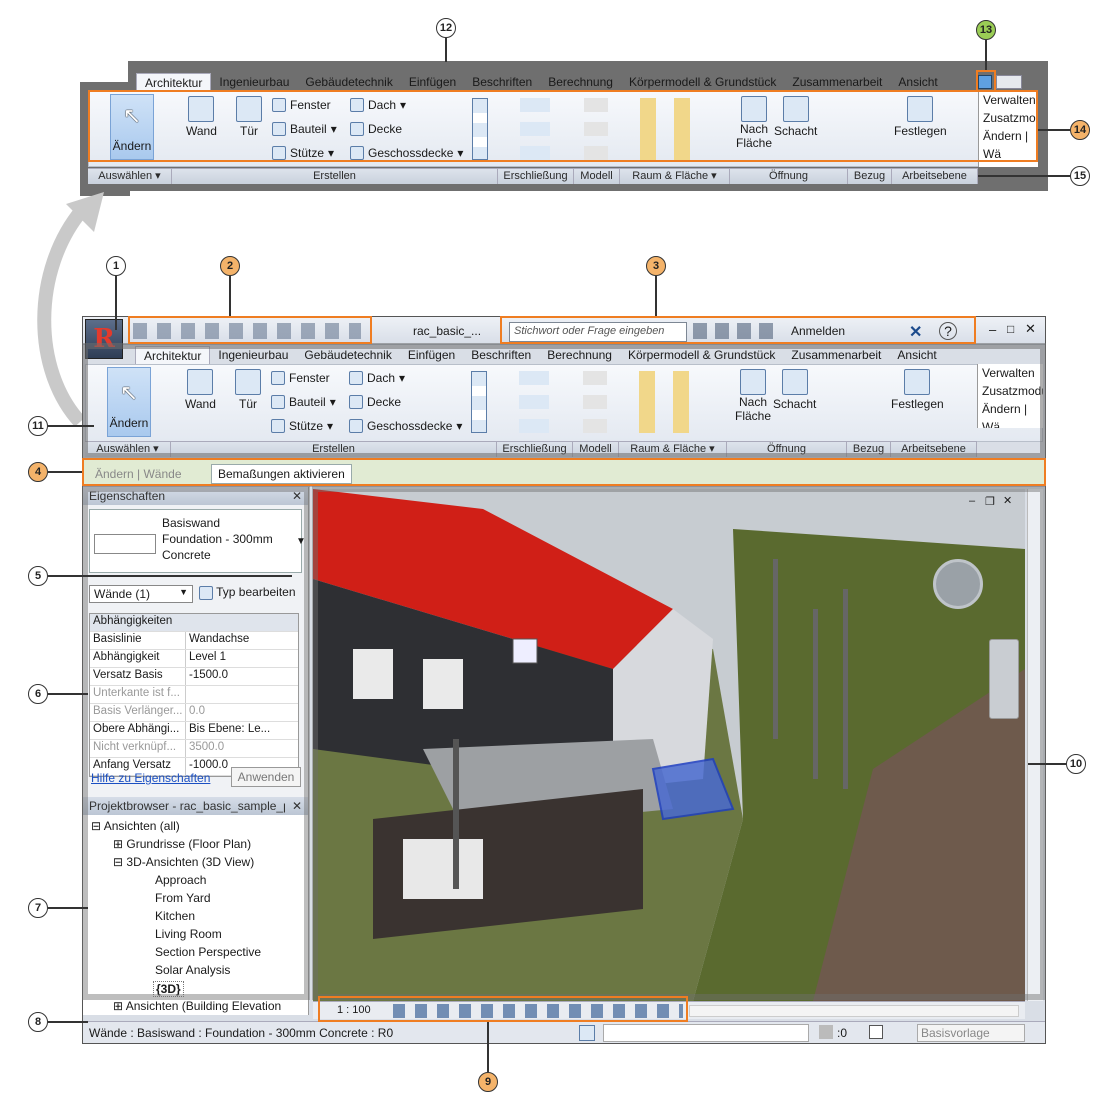  I want to click on search-input: Stichwort oder Frage eingeben, so click(598, 332).